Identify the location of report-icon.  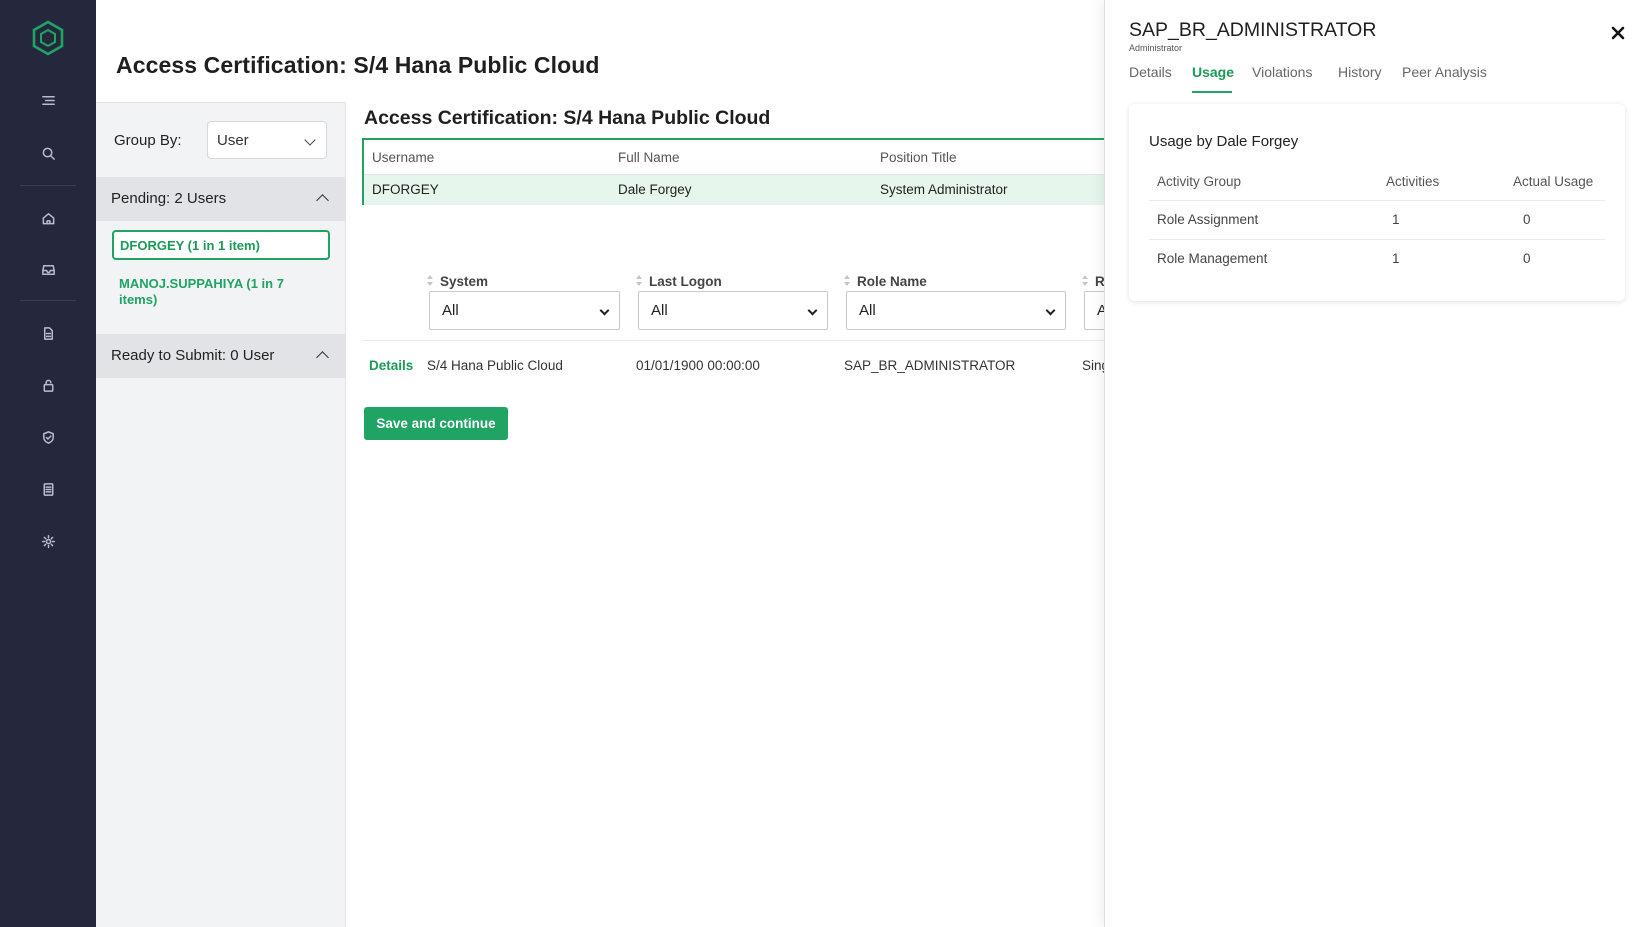
(48, 489).